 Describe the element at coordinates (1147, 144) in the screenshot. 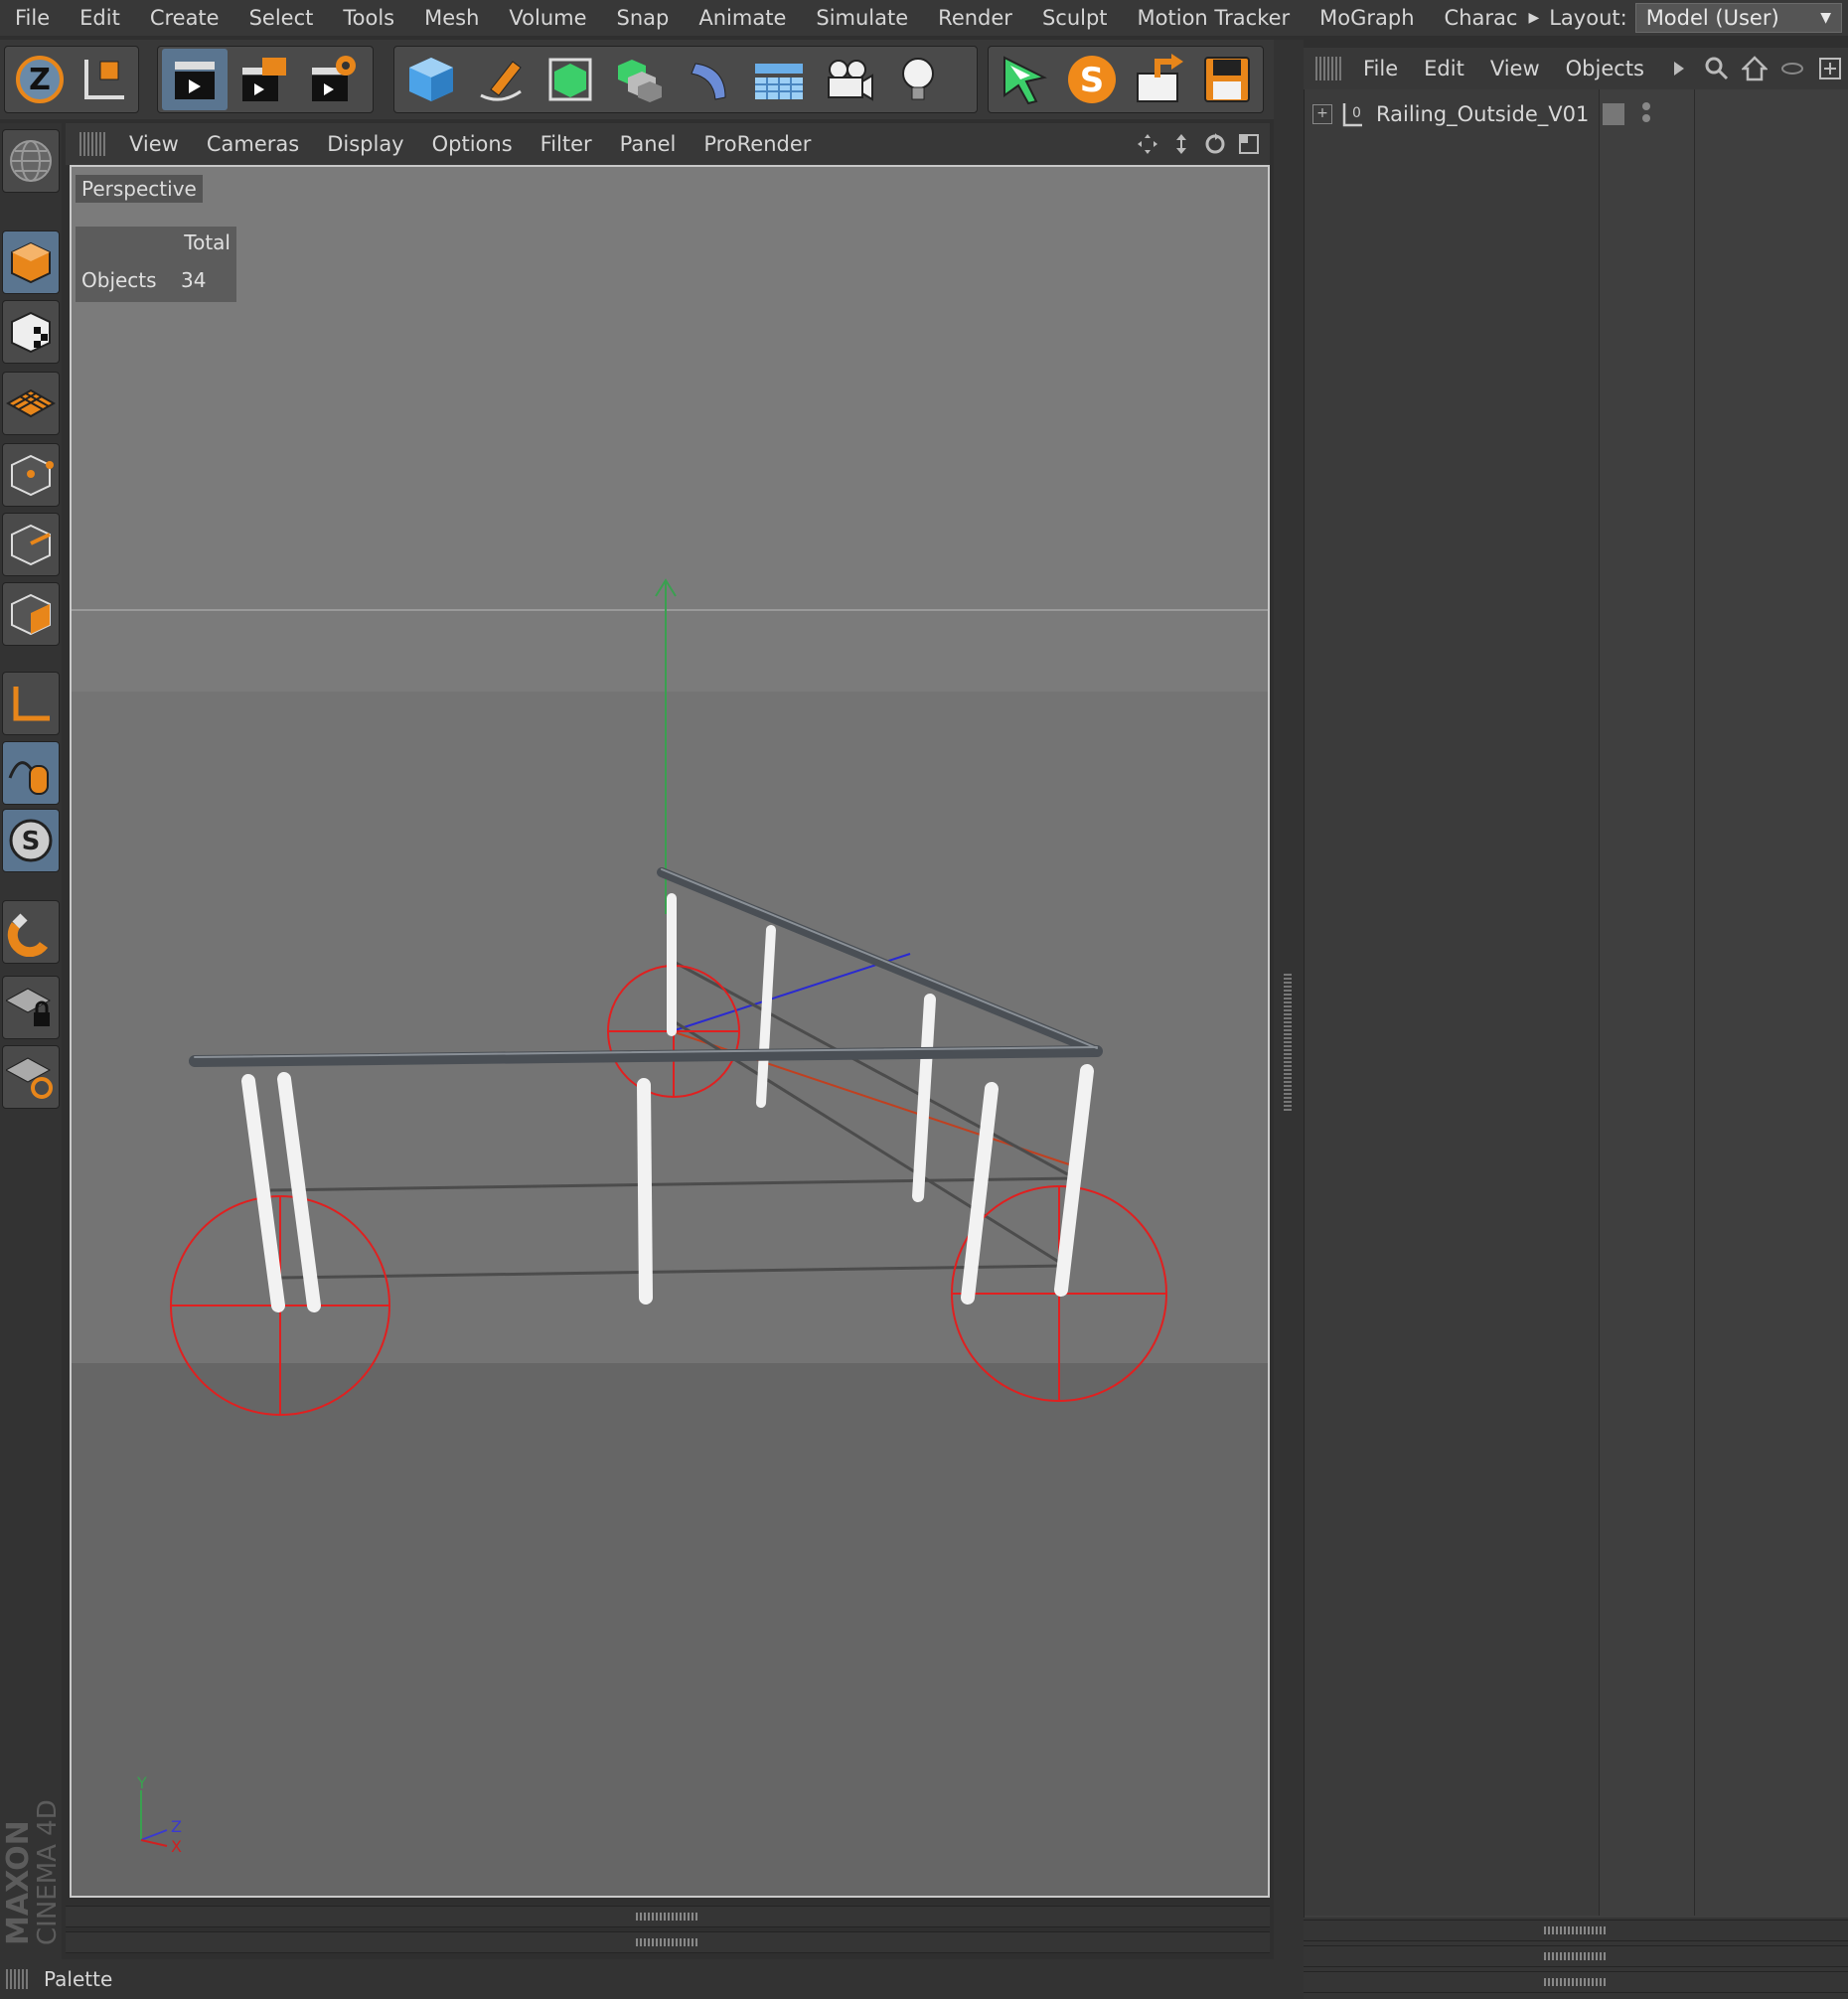

I see `pan-icon` at that location.